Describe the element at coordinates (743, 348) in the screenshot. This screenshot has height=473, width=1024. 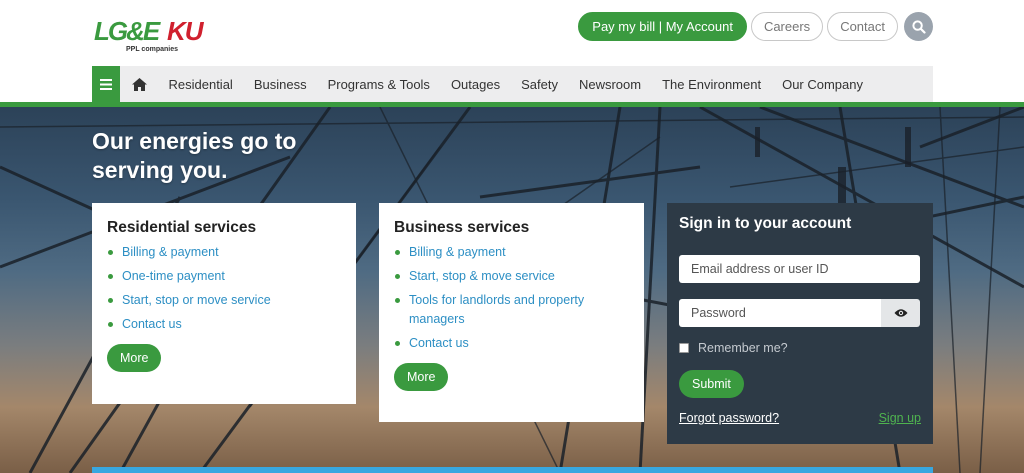
I see `remember-me-label: Remember me?` at that location.